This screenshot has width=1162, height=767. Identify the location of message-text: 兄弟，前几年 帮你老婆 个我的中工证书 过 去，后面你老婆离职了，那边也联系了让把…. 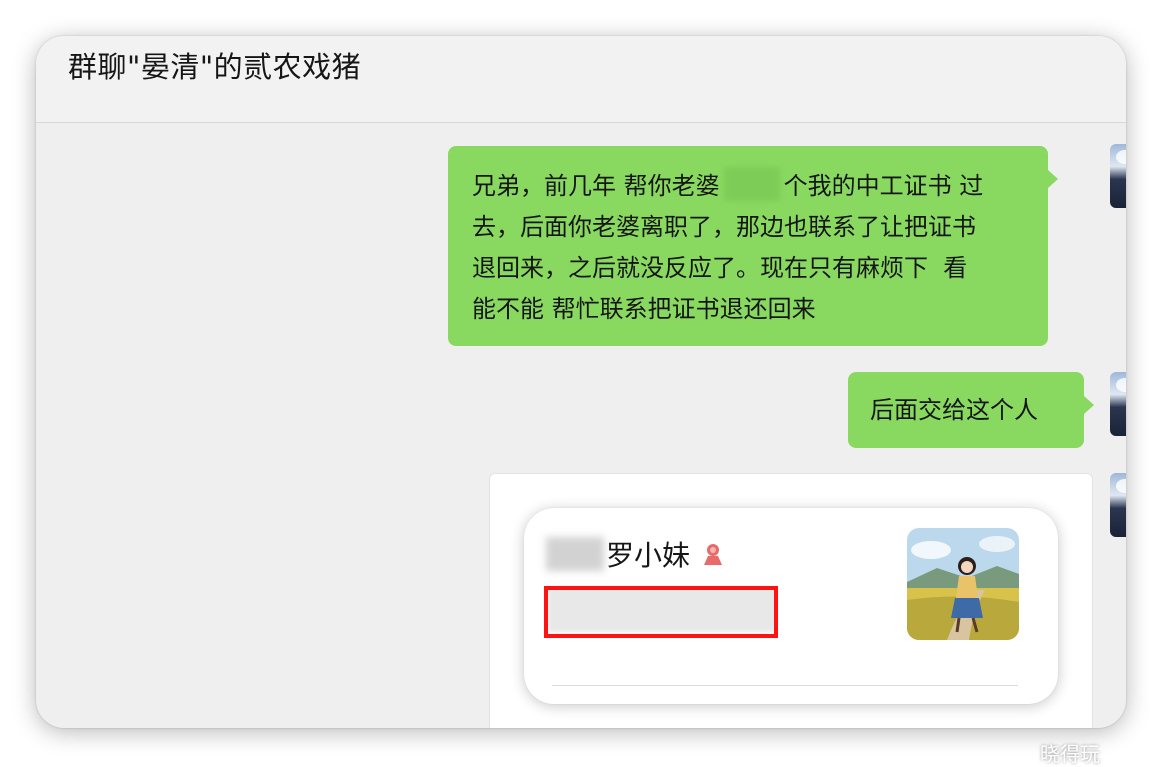
(754, 248).